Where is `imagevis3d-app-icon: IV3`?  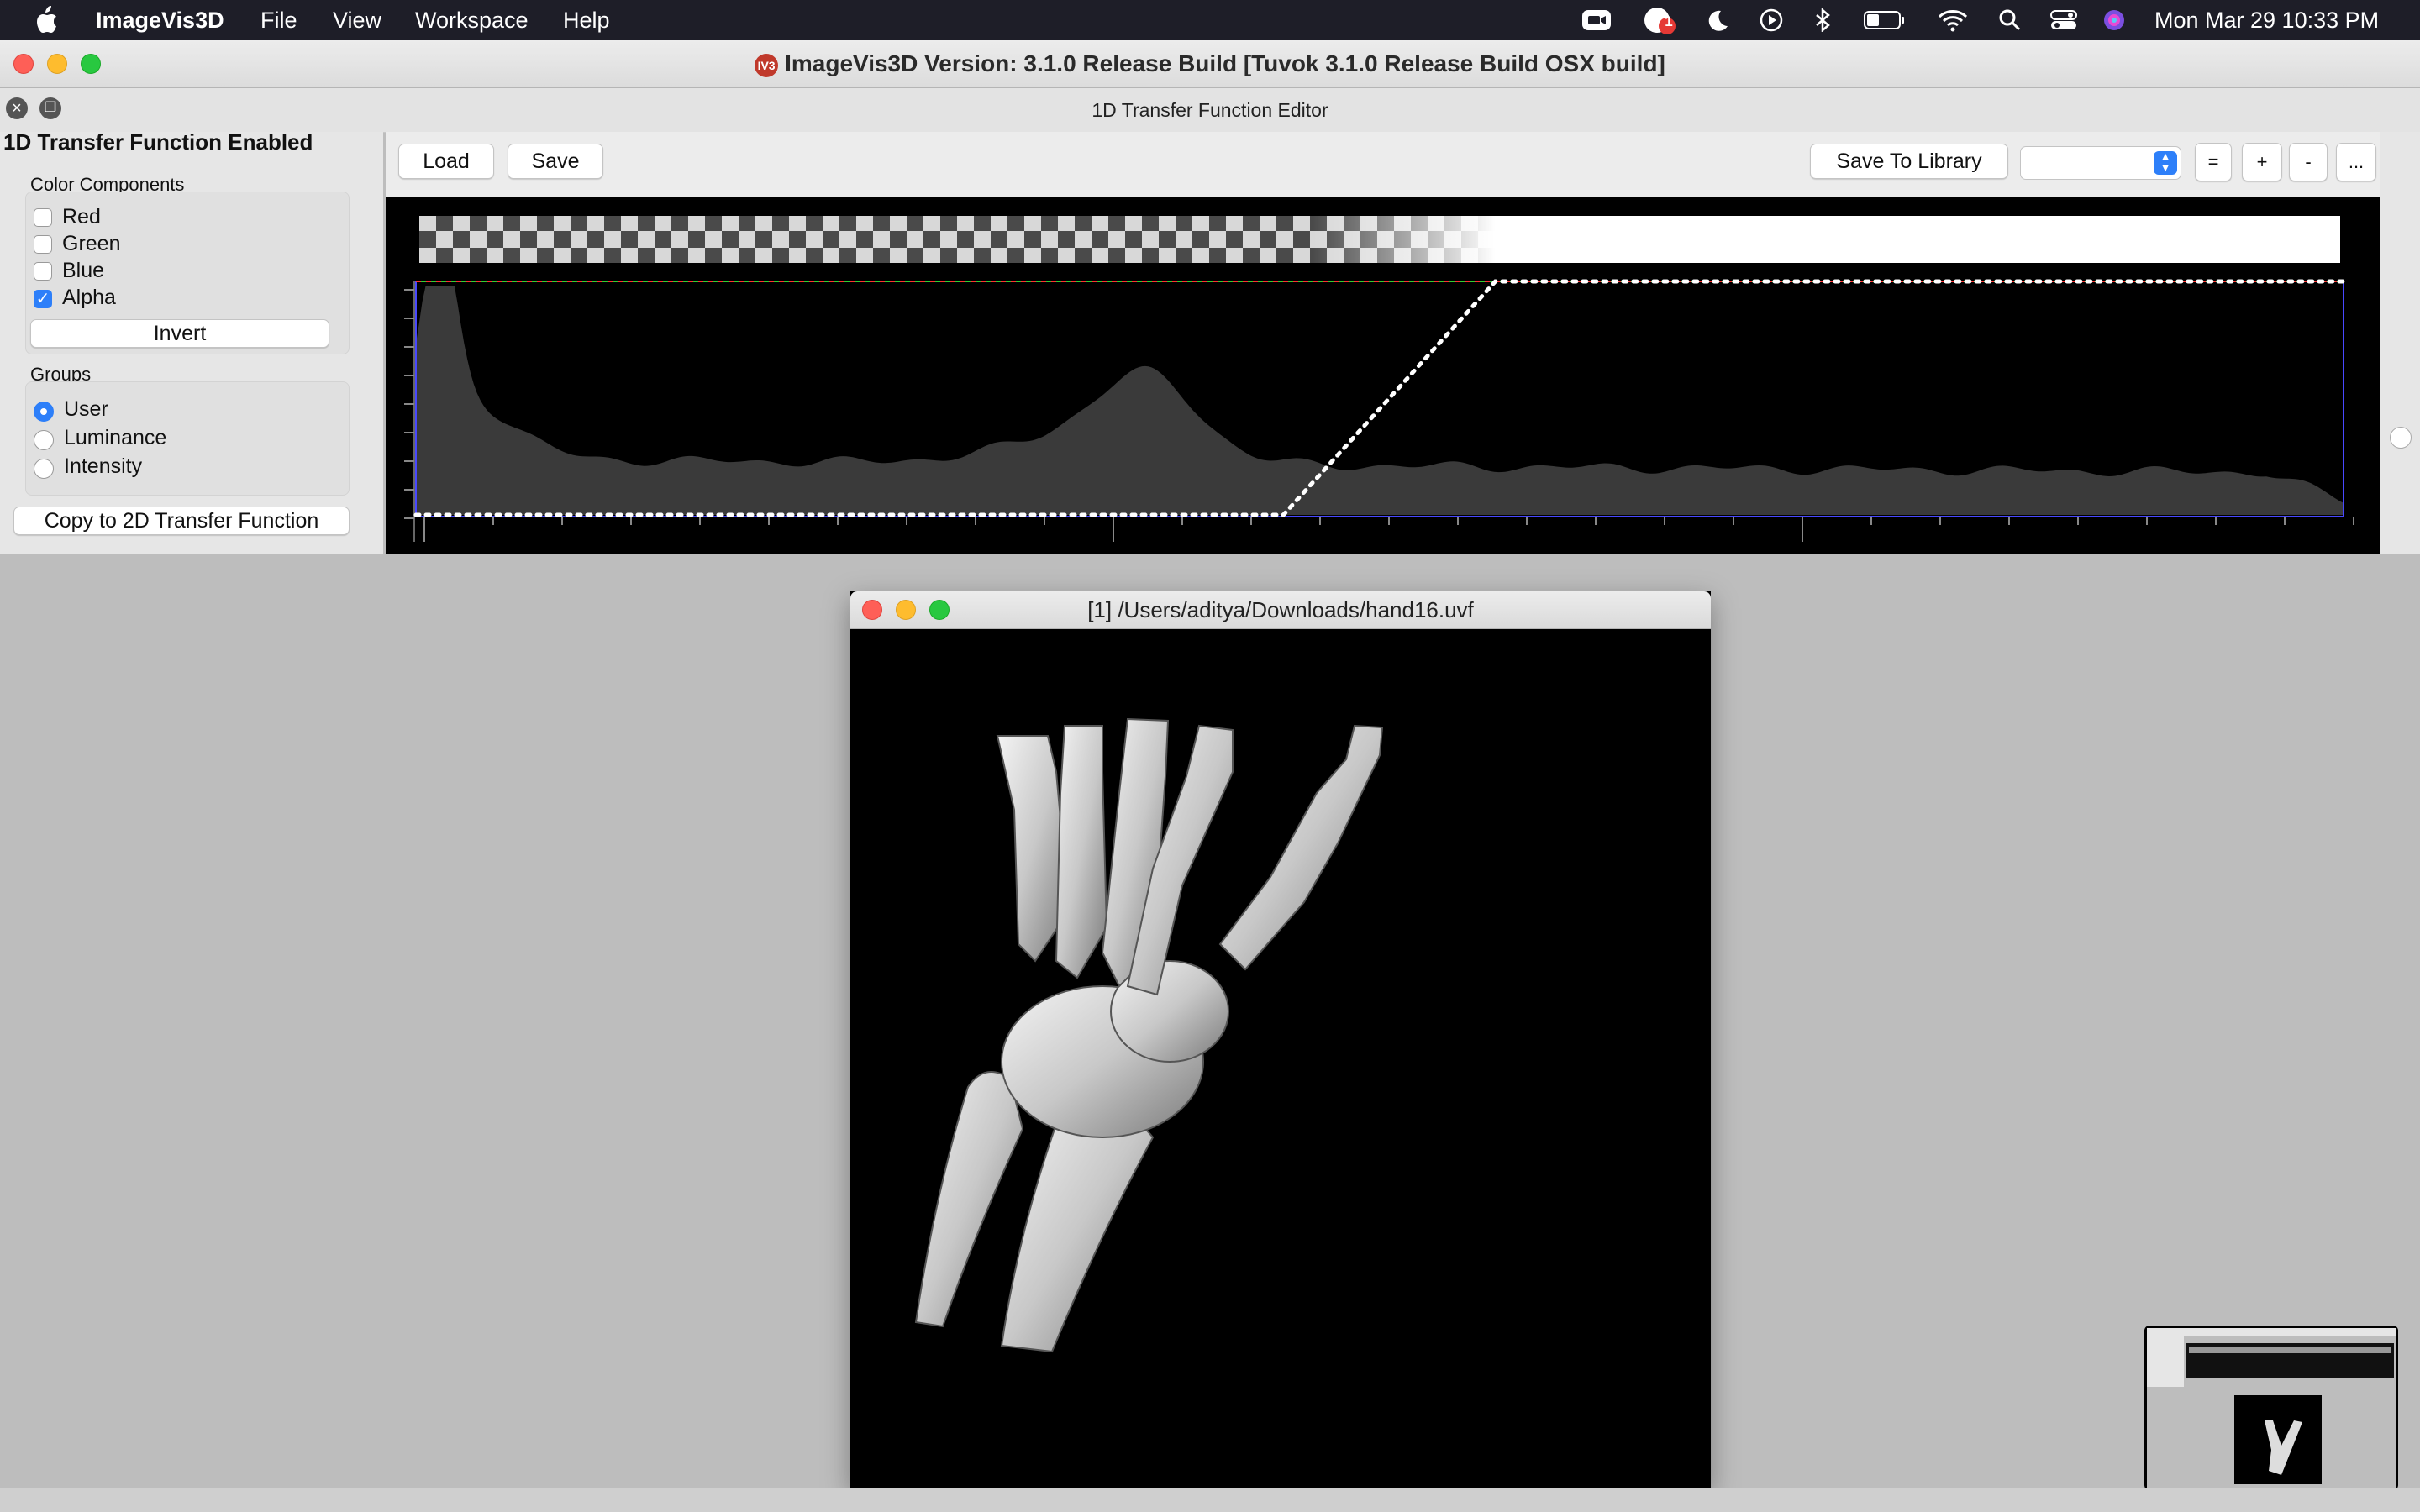 imagevis3d-app-icon: IV3 is located at coordinates (767, 65).